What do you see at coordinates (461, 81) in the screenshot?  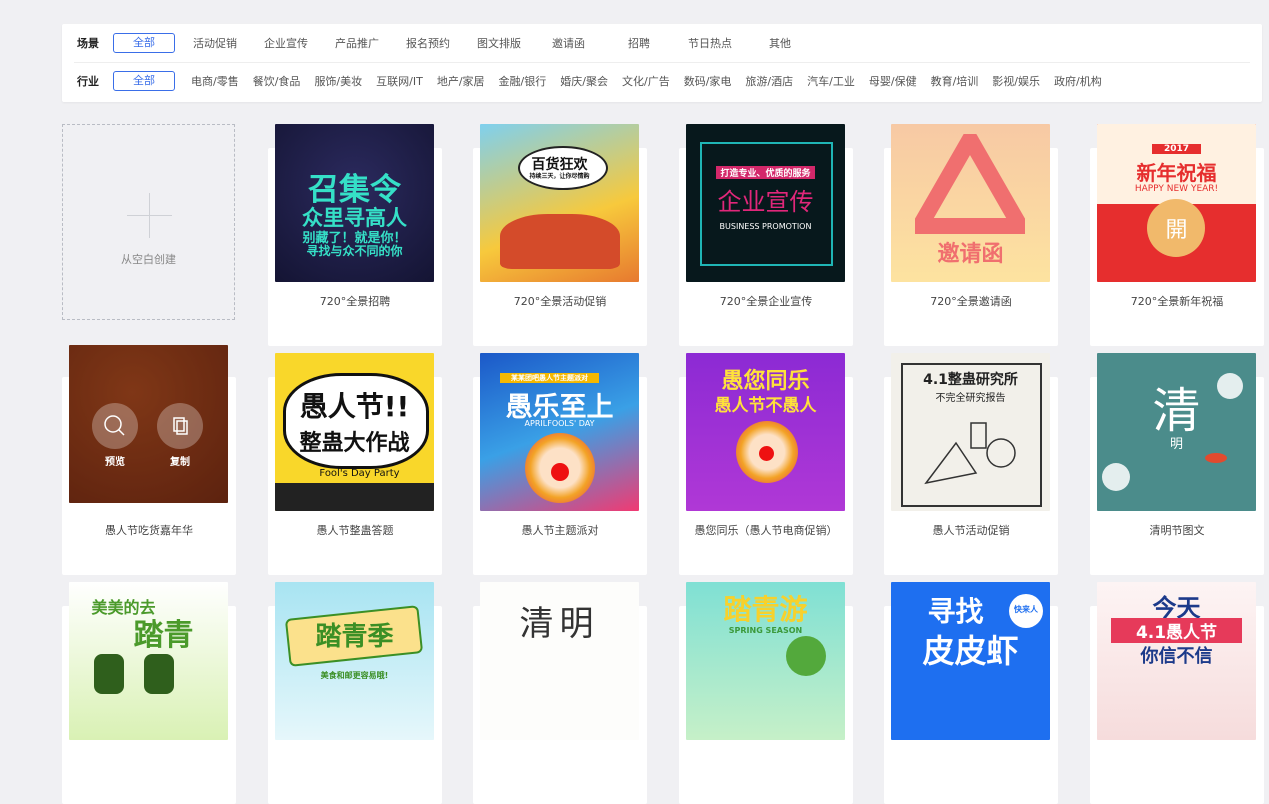 I see `industry-option-realestate: 地产/家居` at bounding box center [461, 81].